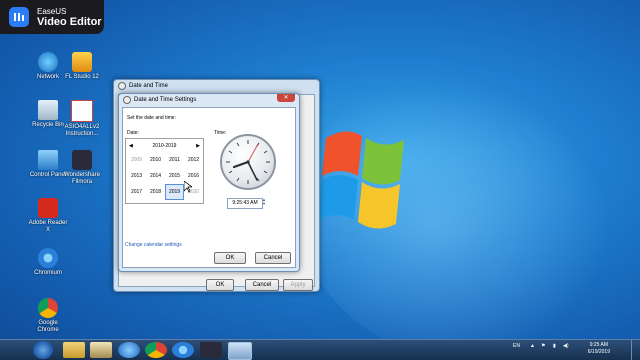  I want to click on time-spinner: ▲ ▼, so click(264, 202).